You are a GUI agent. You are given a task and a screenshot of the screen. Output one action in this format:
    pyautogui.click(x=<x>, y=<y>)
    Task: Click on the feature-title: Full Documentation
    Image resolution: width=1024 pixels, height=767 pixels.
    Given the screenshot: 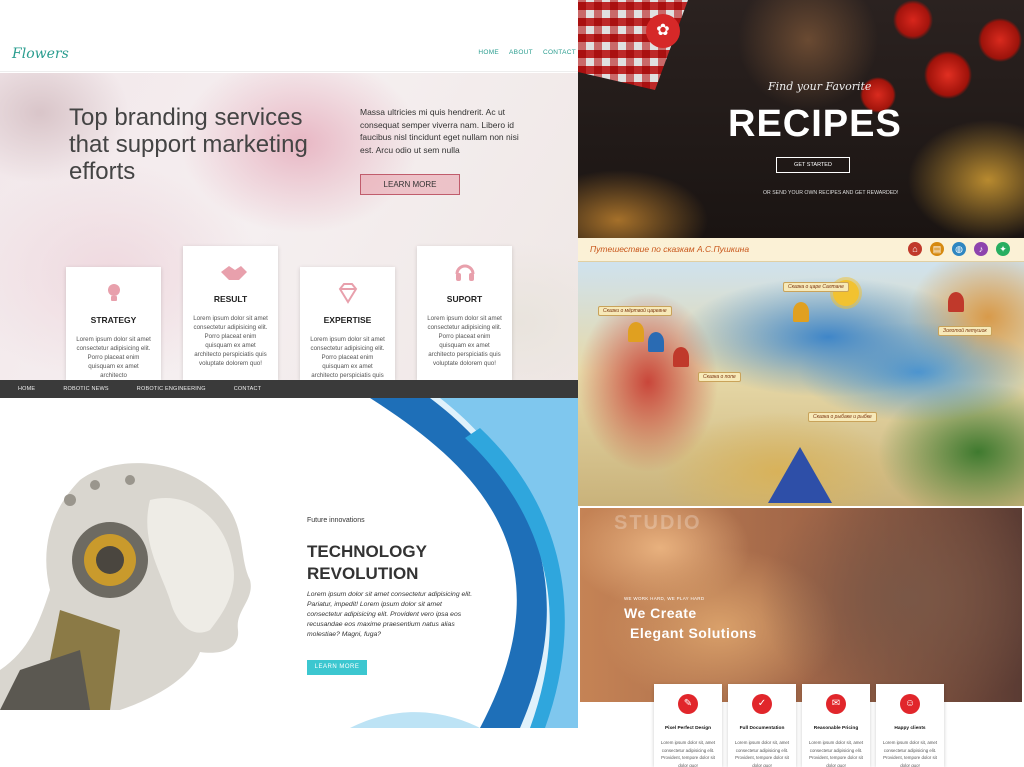 What is the action you would take?
    pyautogui.click(x=762, y=728)
    